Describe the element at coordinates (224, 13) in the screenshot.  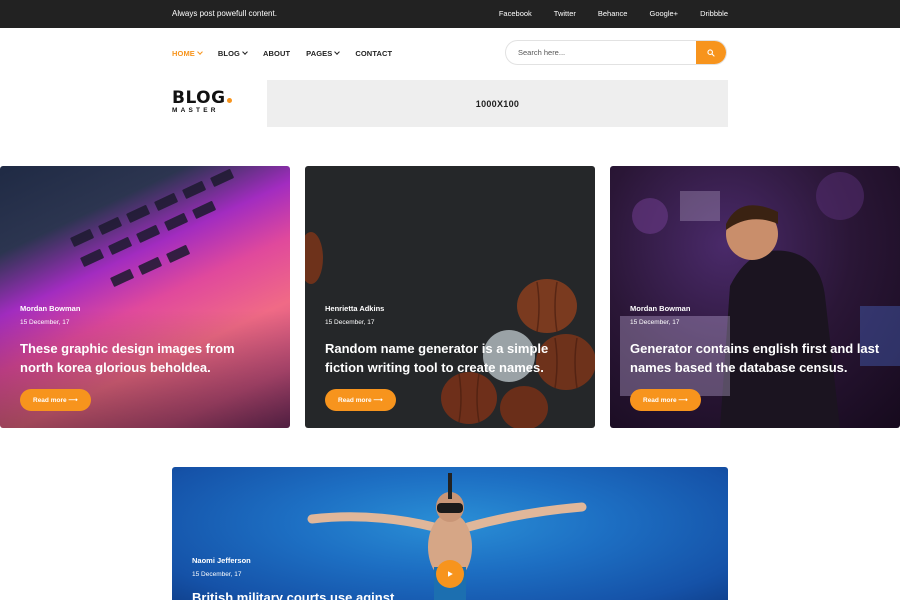
I see `tagline: Always post powefull content.` at that location.